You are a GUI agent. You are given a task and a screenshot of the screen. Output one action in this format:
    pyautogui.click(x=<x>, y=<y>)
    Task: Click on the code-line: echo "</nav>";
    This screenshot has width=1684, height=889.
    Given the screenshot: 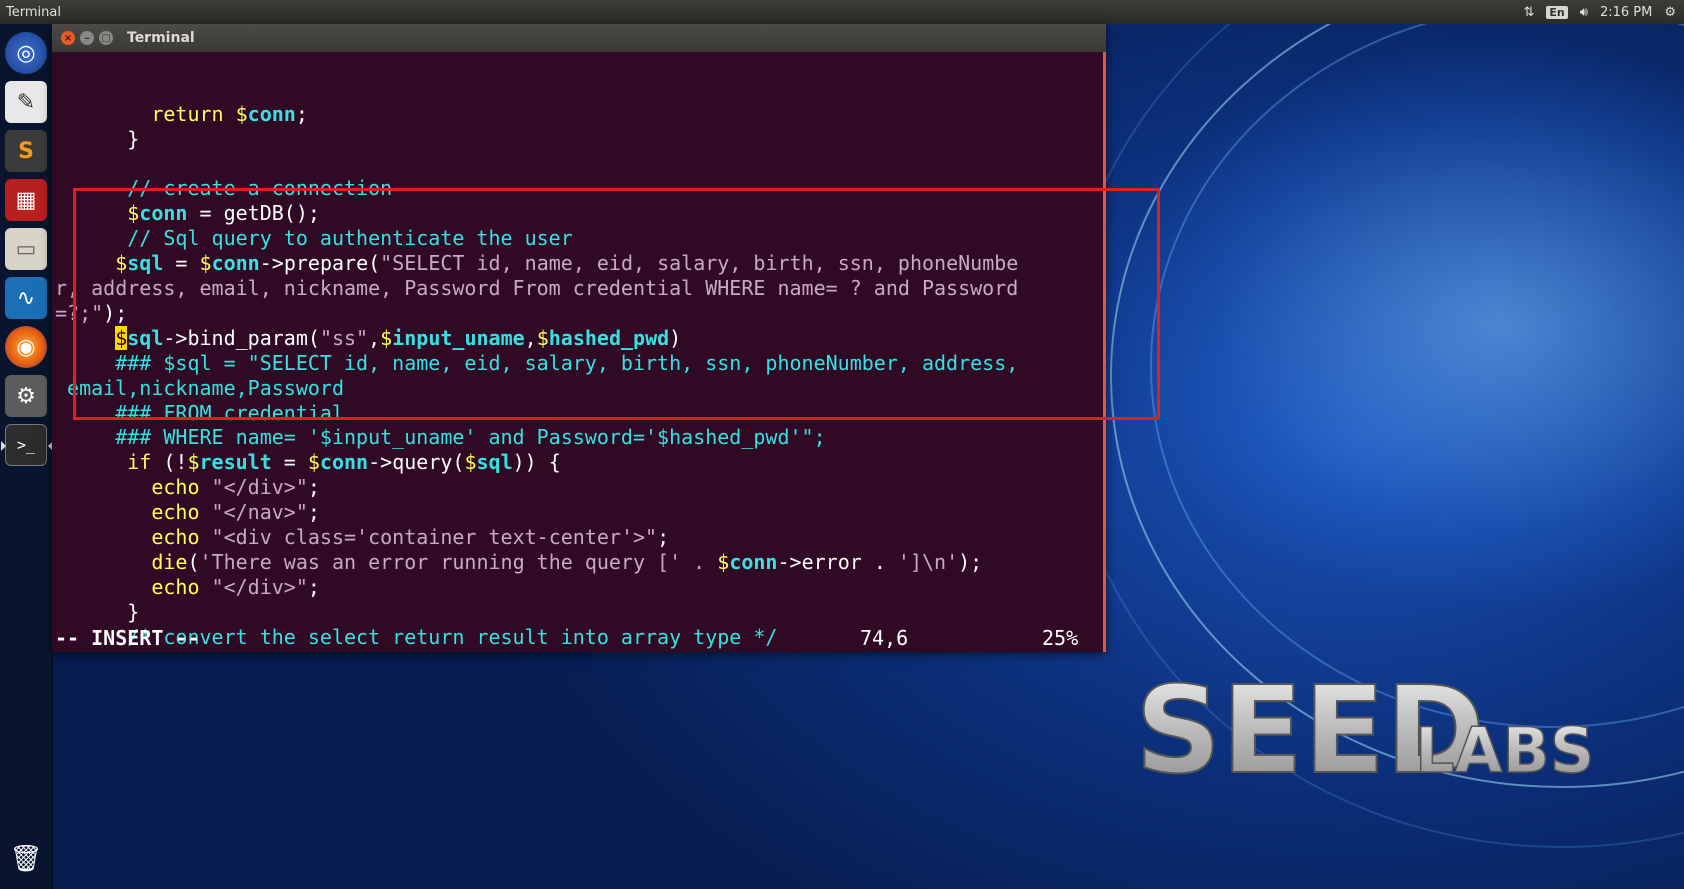 What is the action you would take?
    pyautogui.click(x=579, y=512)
    